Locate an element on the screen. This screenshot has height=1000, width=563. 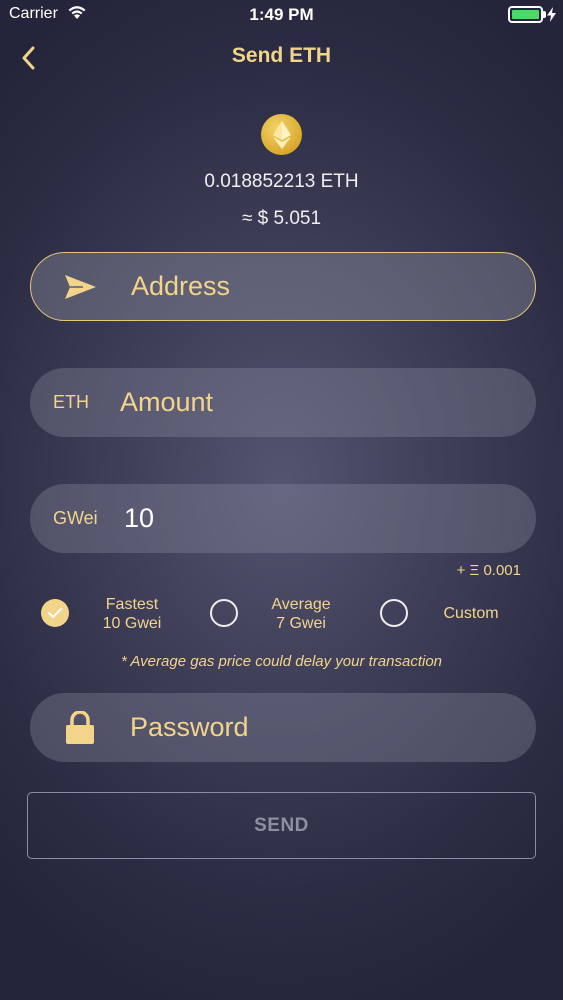
nav-bar: Send ETH is located at coordinates (281, 58).